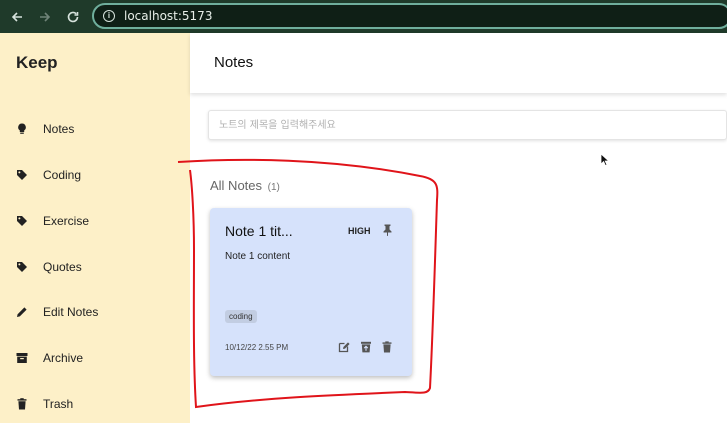 This screenshot has height=423, width=727. I want to click on note-content: Note 1 content, so click(258, 256).